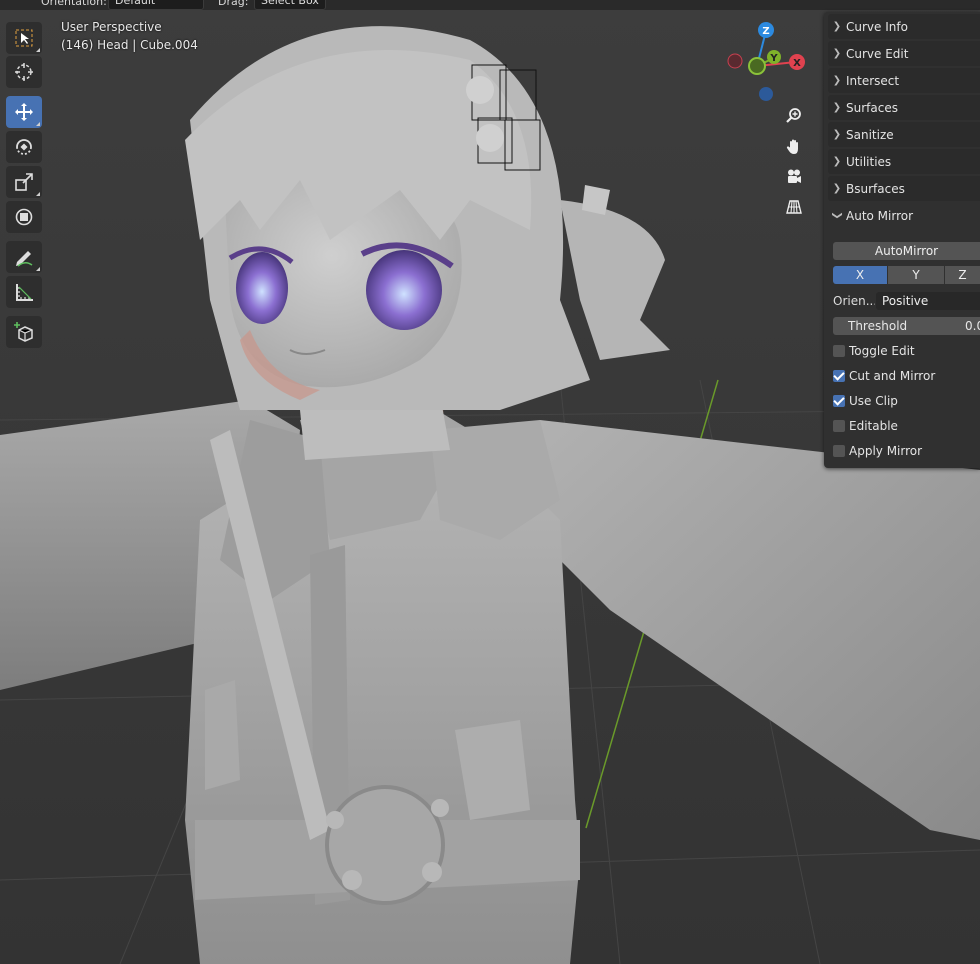 The width and height of the screenshot is (980, 964). I want to click on move-icon, so click(24, 112).